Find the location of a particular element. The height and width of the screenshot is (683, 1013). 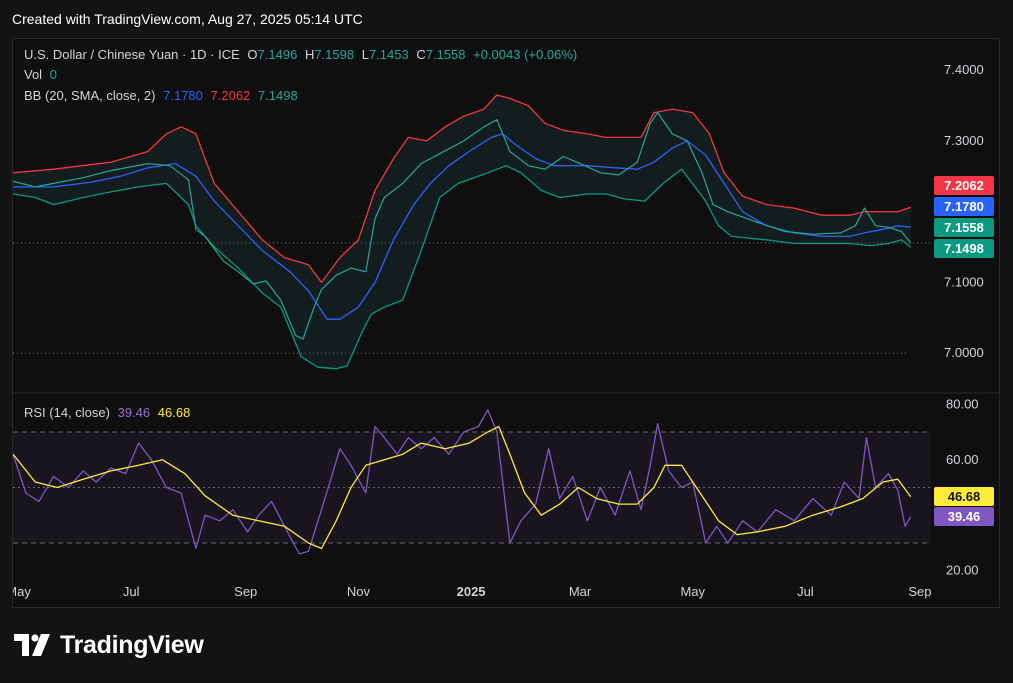

rsi-label: RSI (14, close) is located at coordinates (67, 412).